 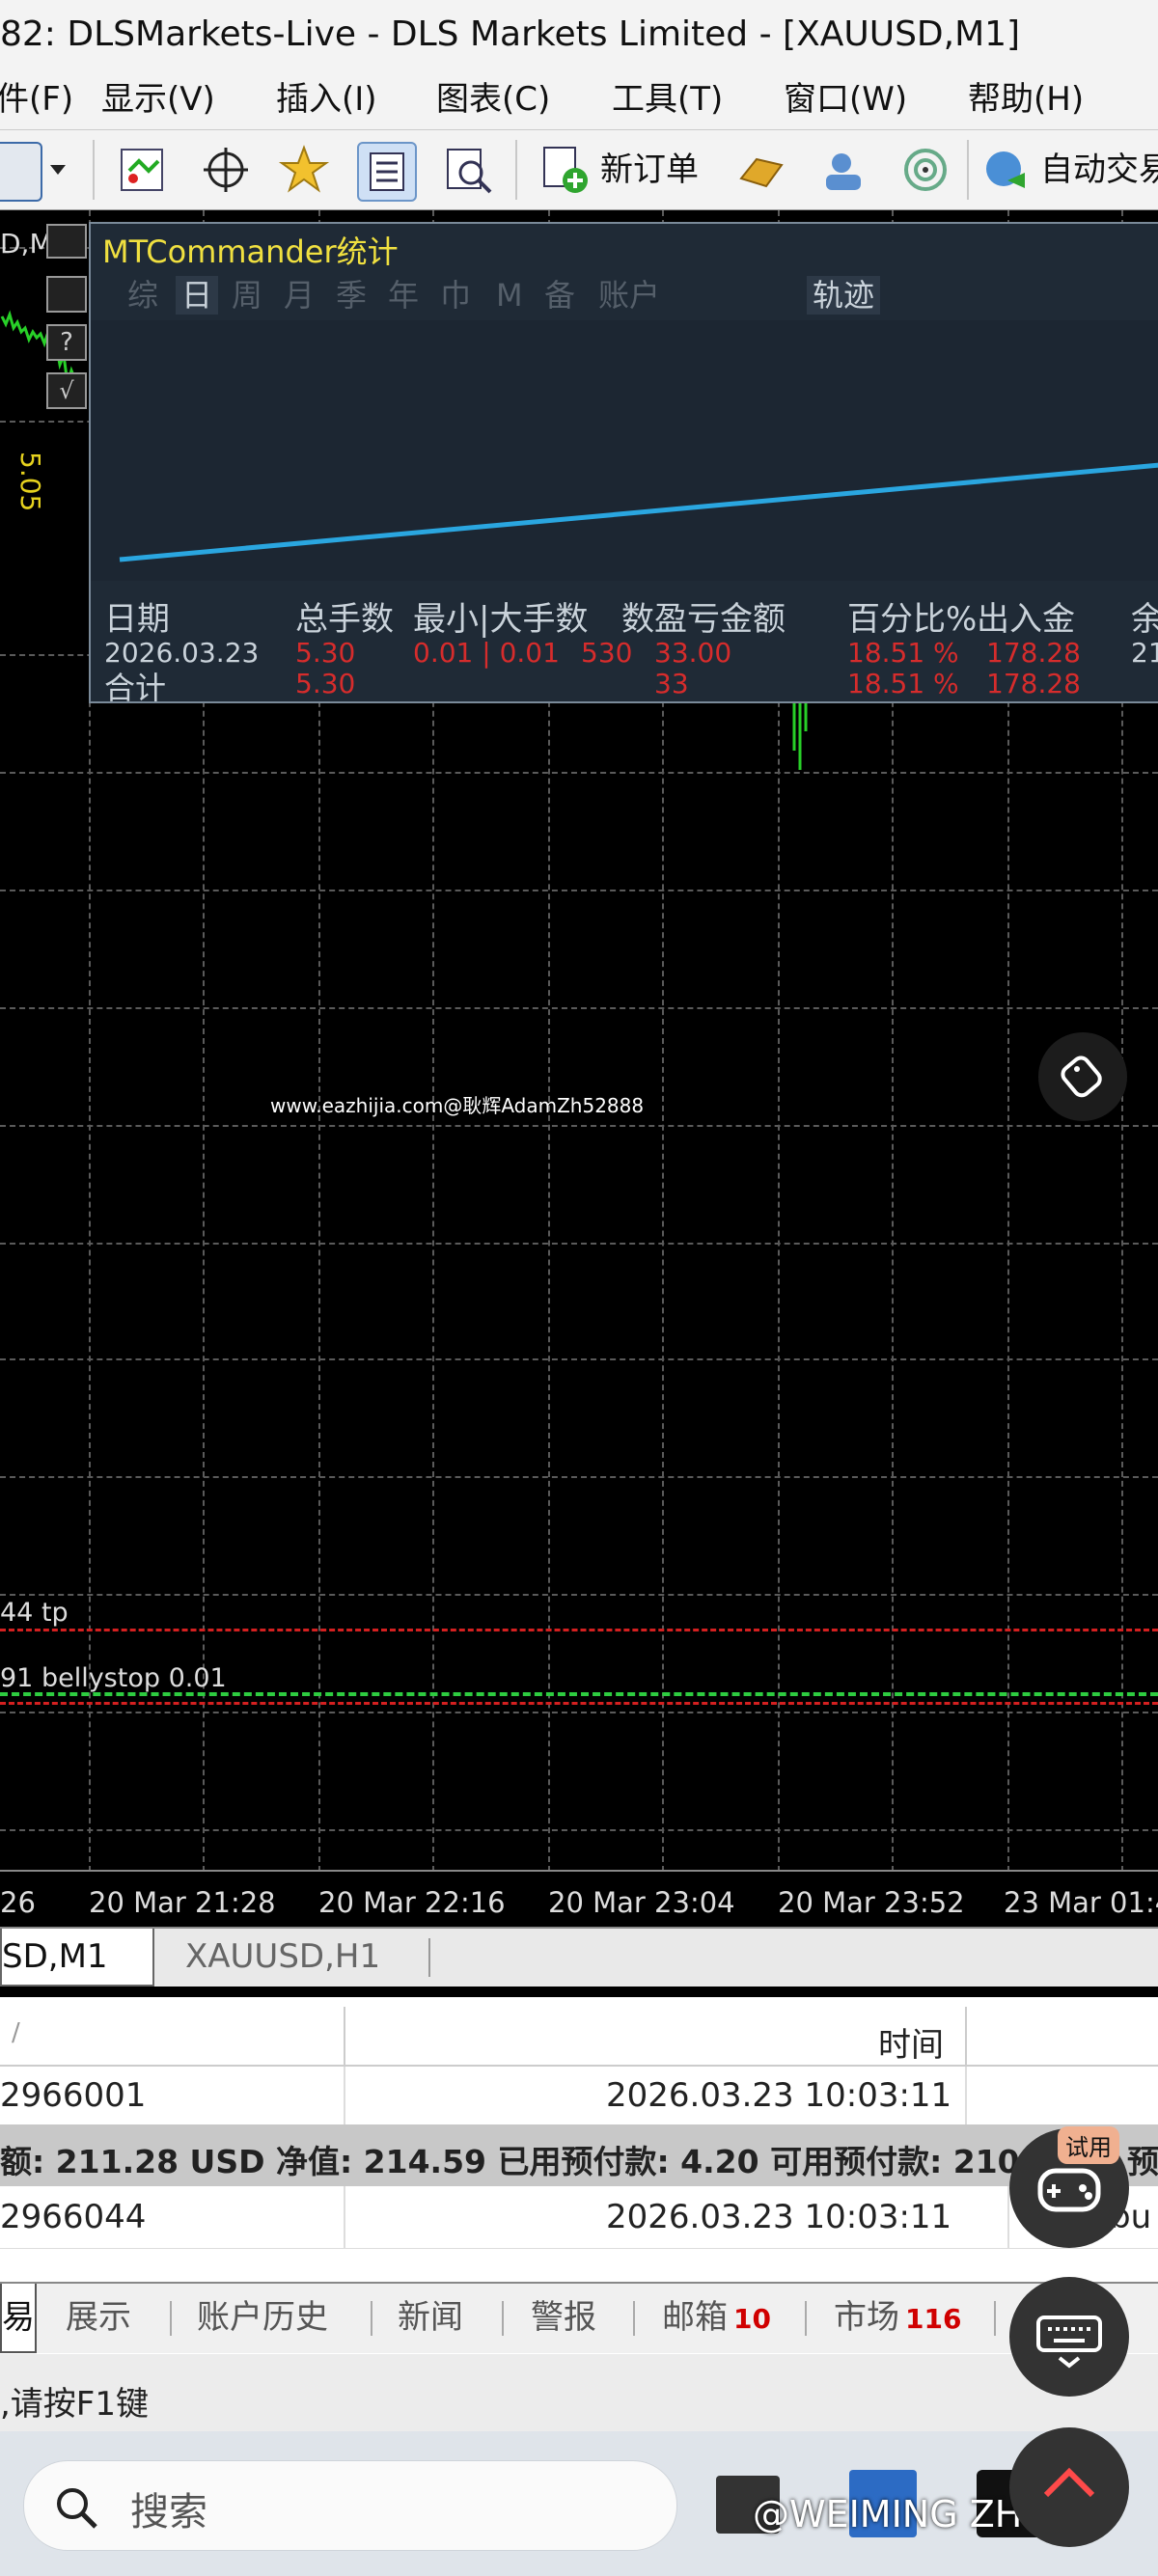 What do you see at coordinates (326, 99) in the screenshot?
I see `menu-insert: 插入(I)` at bounding box center [326, 99].